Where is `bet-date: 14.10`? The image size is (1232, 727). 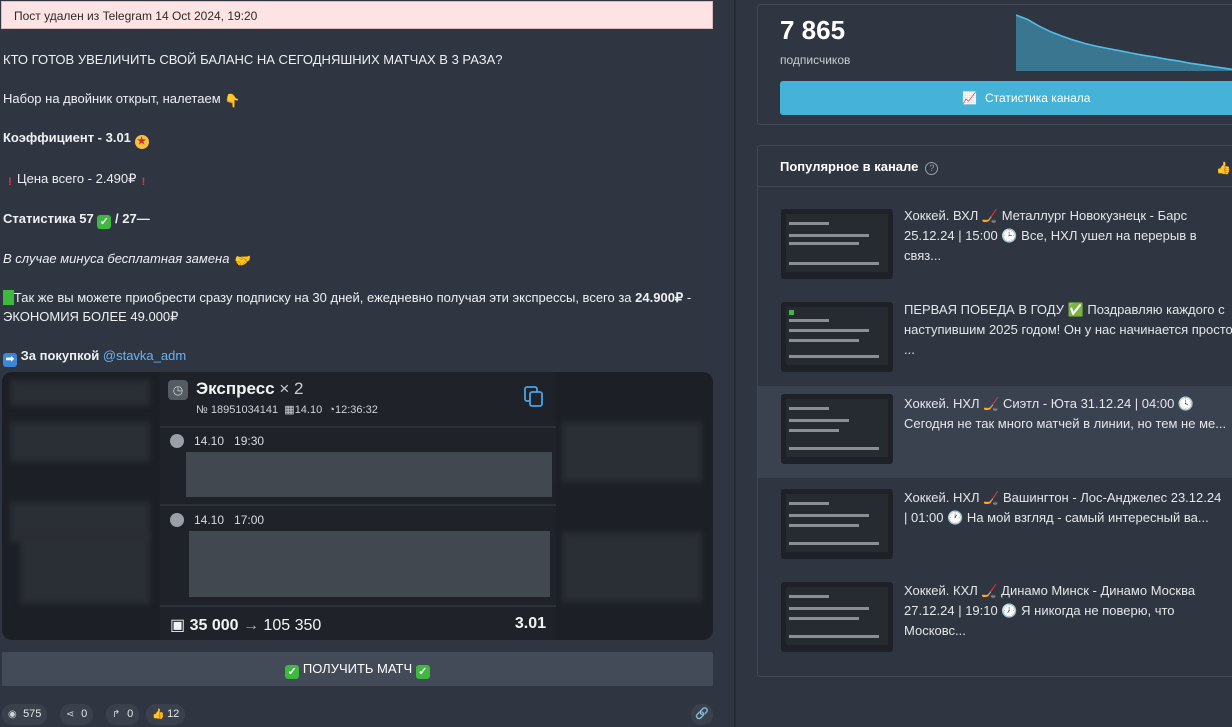
bet-date: 14.10 is located at coordinates (308, 410).